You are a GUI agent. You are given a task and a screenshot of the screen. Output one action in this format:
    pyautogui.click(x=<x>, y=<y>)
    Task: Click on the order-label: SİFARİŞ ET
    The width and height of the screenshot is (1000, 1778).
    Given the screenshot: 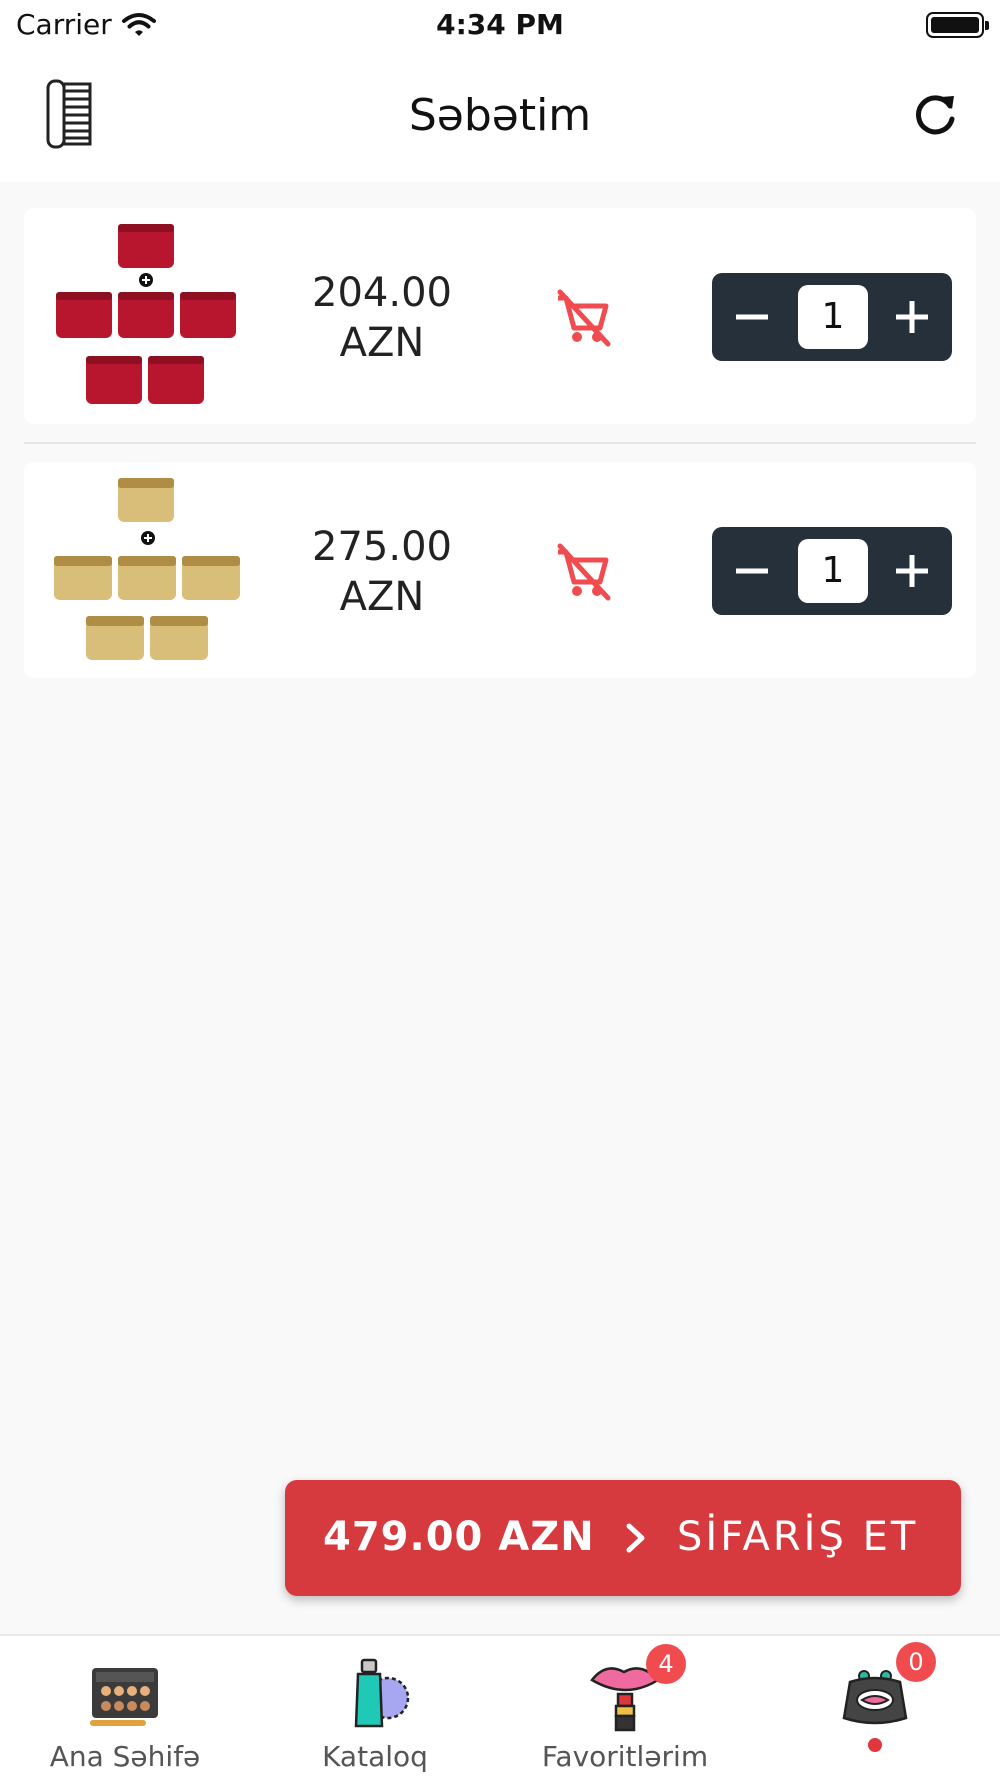 What is the action you would take?
    pyautogui.click(x=798, y=1537)
    